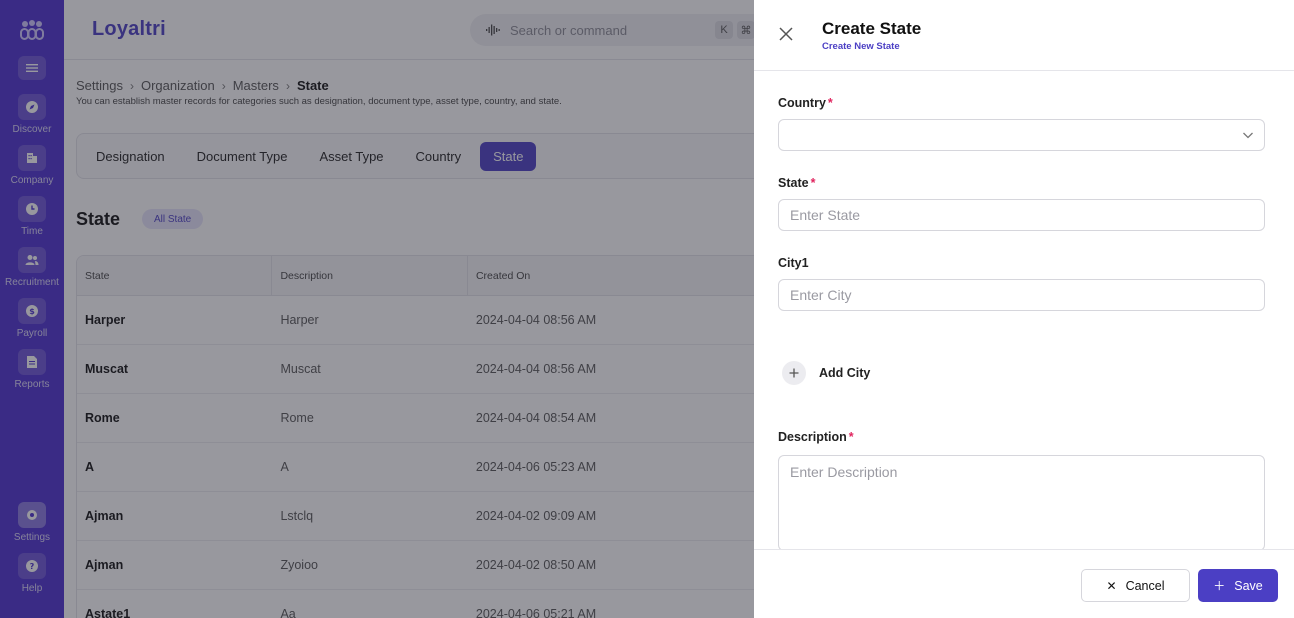  Describe the element at coordinates (812, 437) in the screenshot. I see `description-label-text: Description` at that location.